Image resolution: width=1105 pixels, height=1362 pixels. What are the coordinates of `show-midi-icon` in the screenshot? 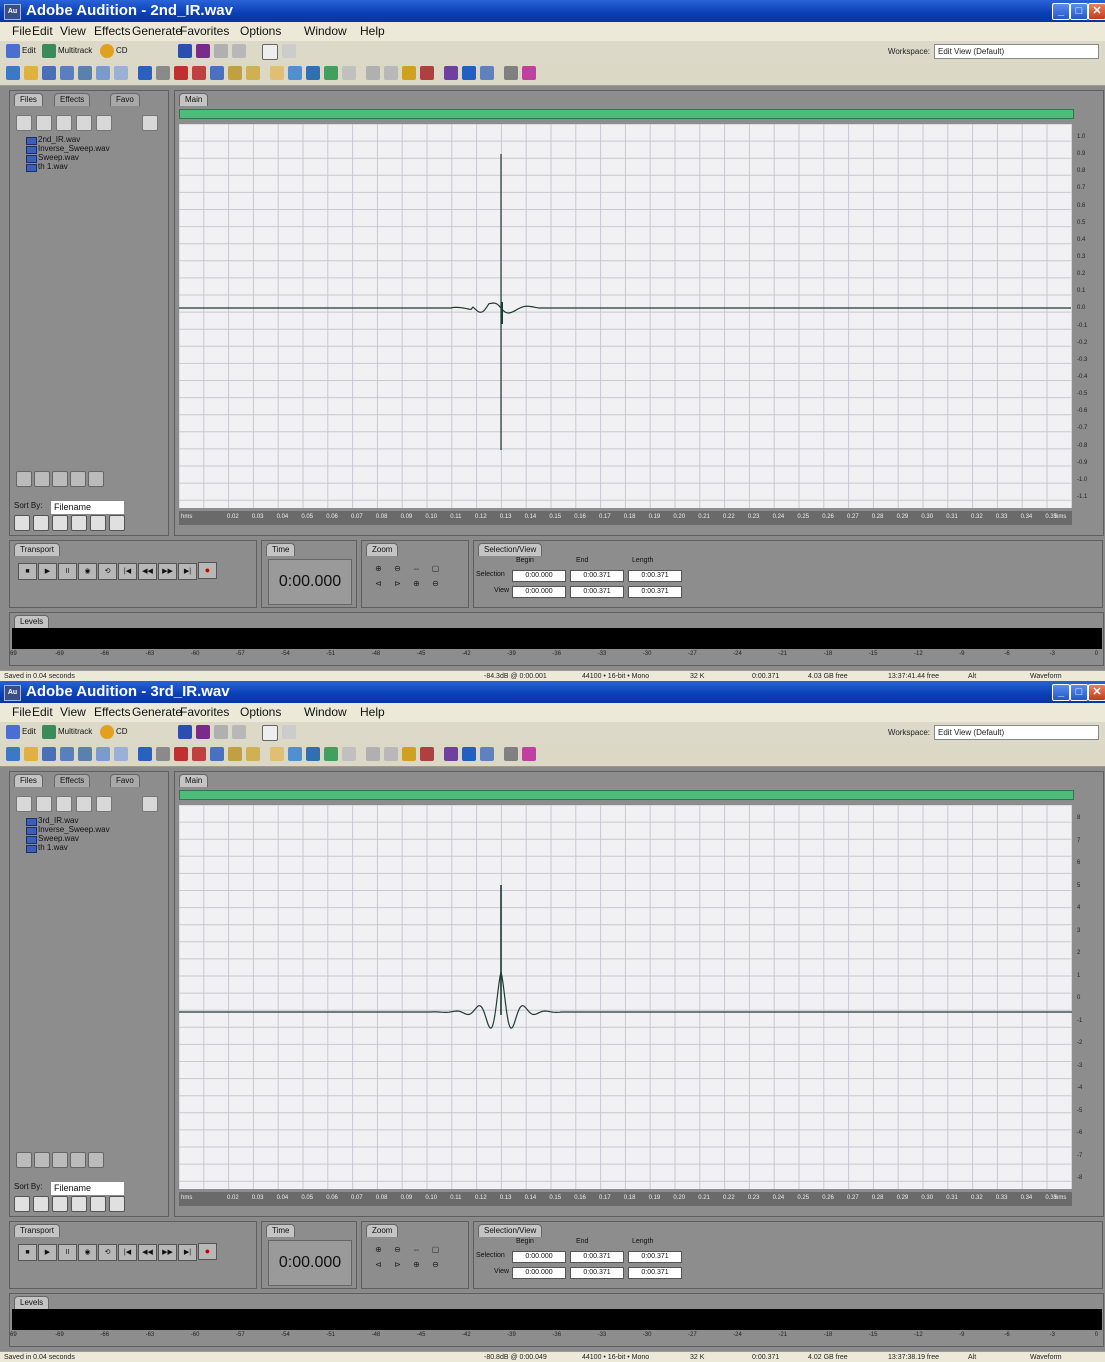 It's located at (79, 1204).